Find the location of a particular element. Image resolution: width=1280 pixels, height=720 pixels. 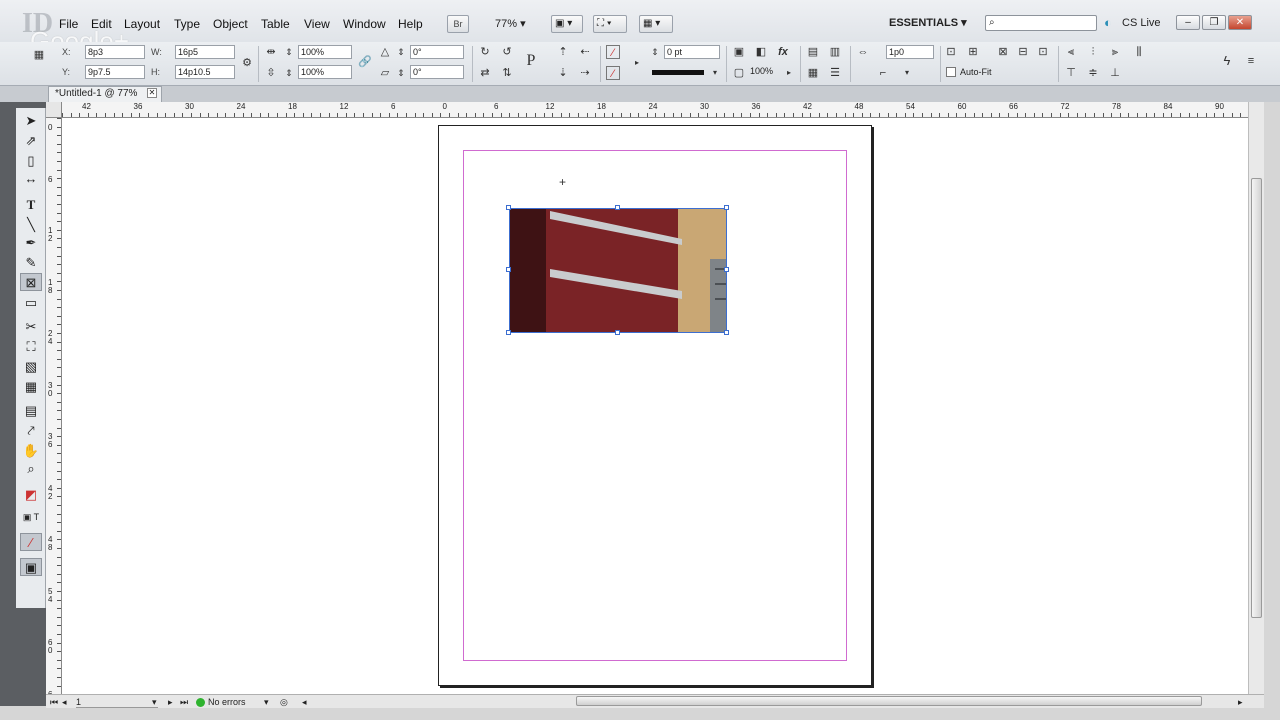

open-document-icon: ◎ is located at coordinates (284, 702).